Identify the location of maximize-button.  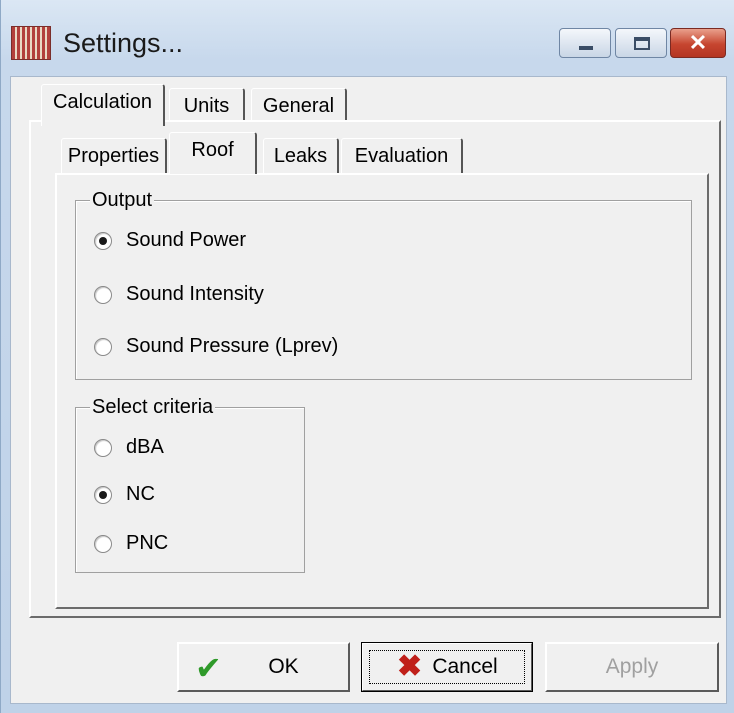
(641, 43).